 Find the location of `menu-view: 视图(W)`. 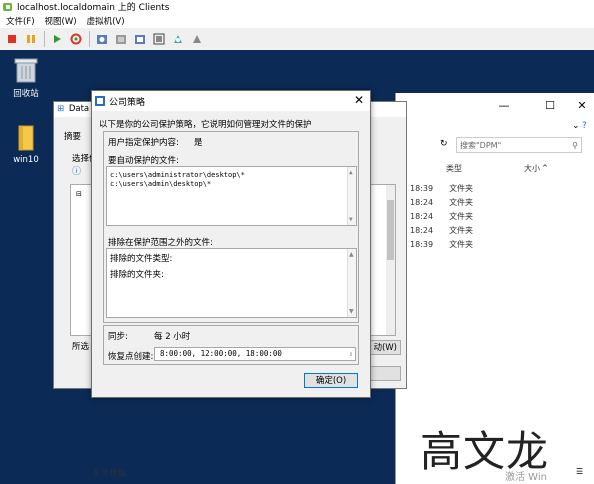

menu-view: 视图(W) is located at coordinates (61, 21).